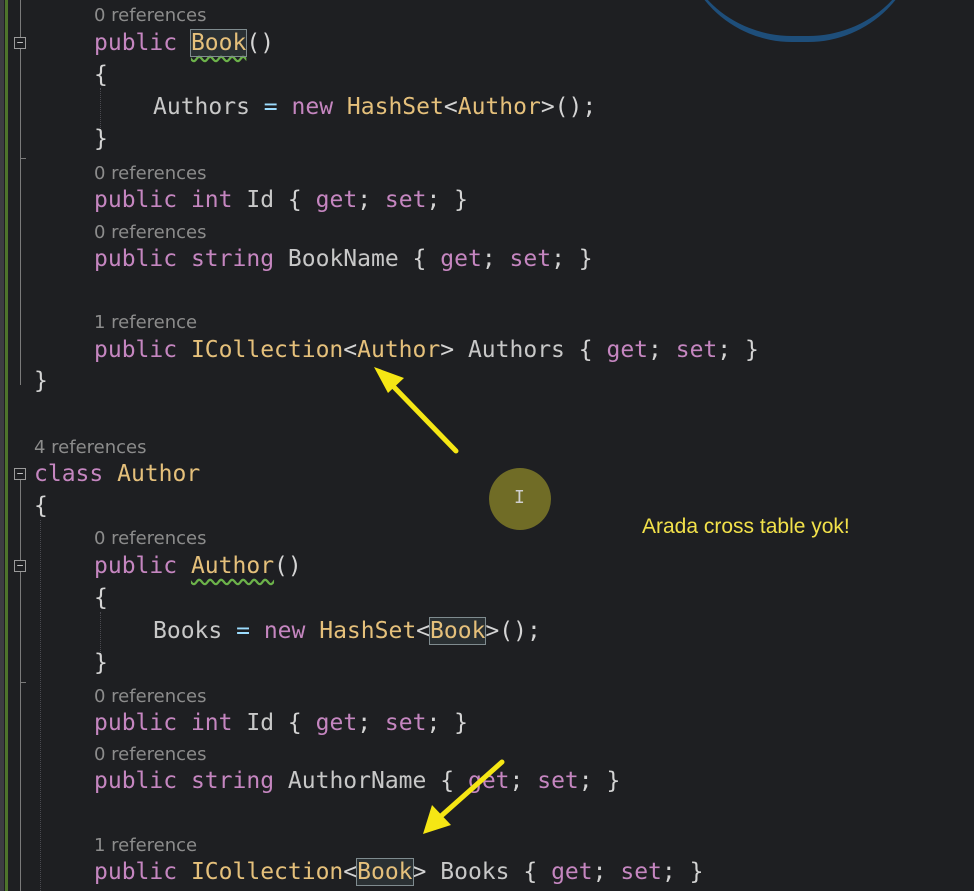  I want to click on annotation-arrows, so click(439, 600).